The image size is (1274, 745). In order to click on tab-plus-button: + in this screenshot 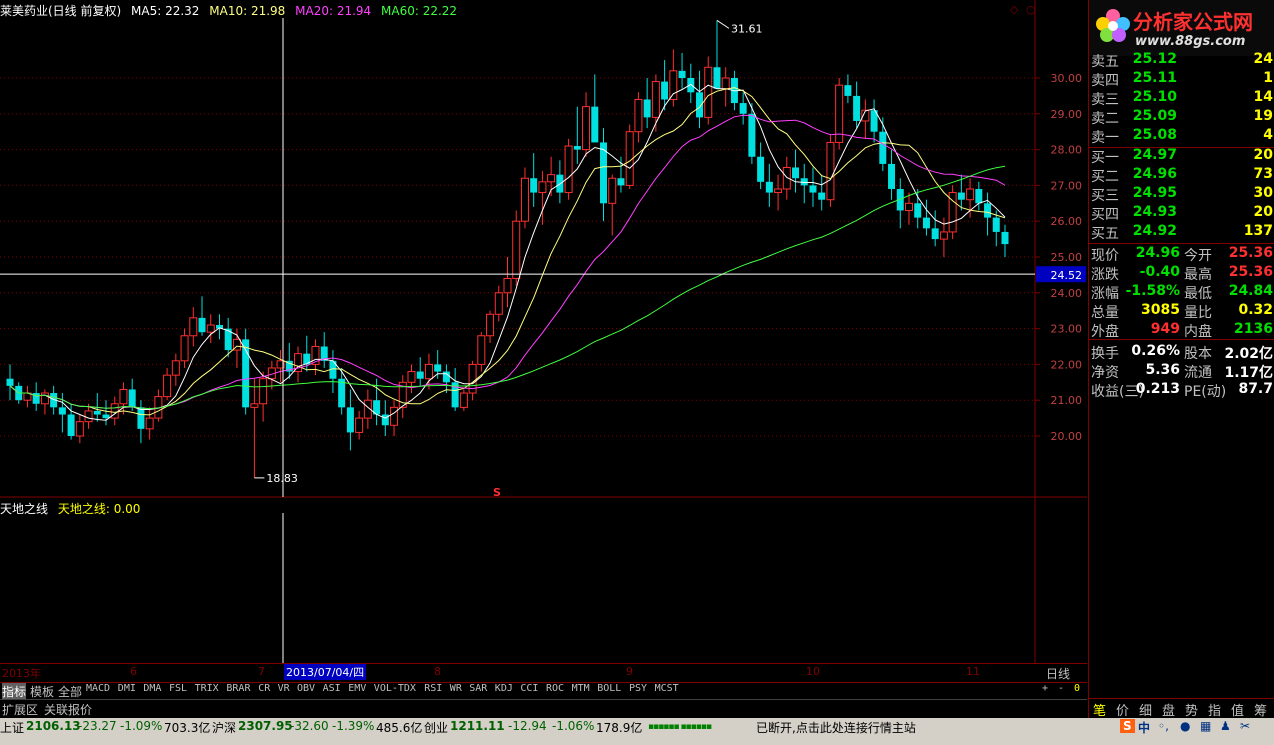, I will do `click(1045, 688)`.